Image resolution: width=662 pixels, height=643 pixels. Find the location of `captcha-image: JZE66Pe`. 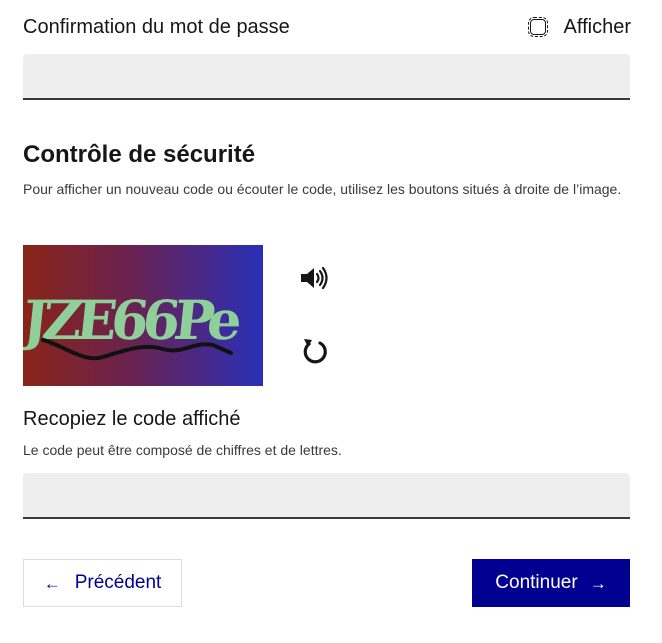

captcha-image: JZE66Pe is located at coordinates (143, 315).